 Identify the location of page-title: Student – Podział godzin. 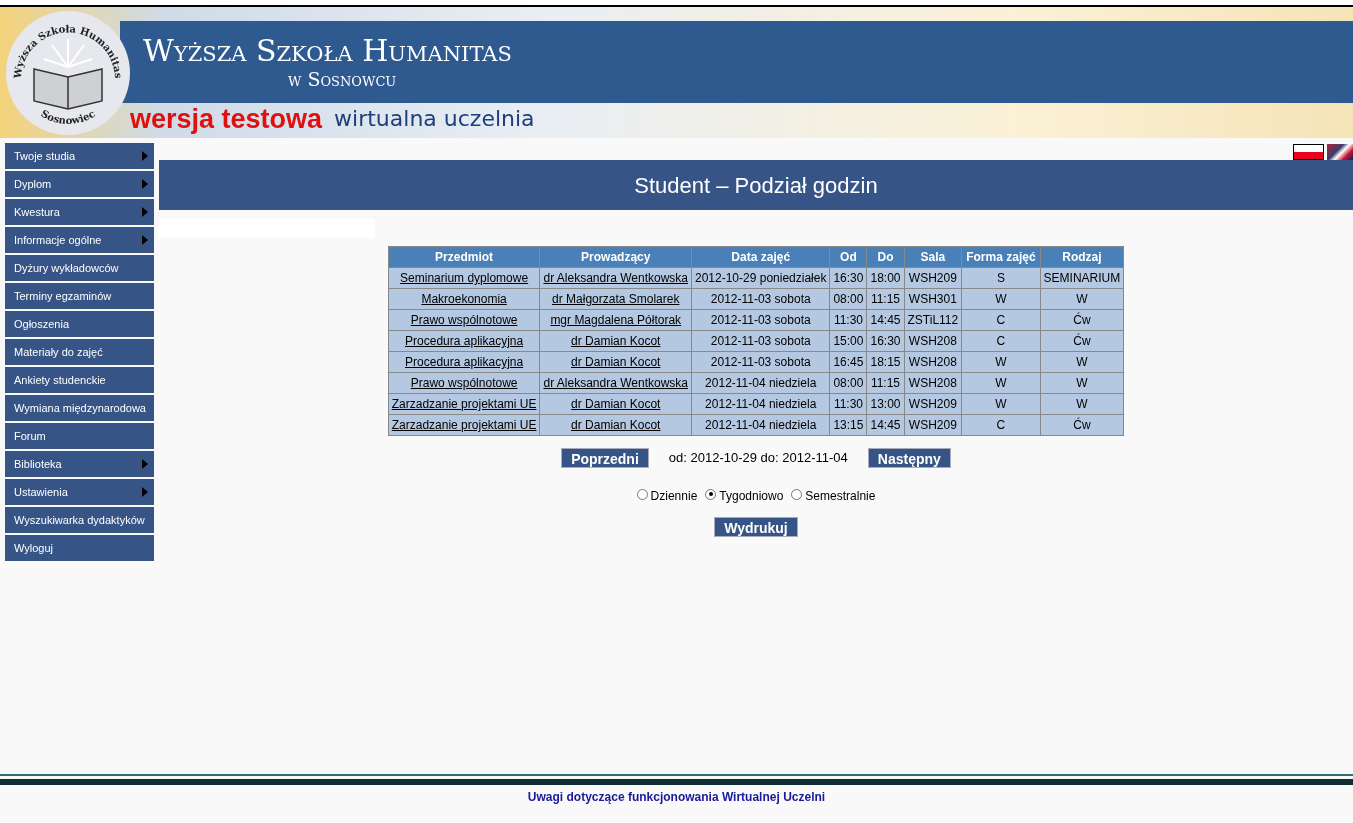
(756, 185).